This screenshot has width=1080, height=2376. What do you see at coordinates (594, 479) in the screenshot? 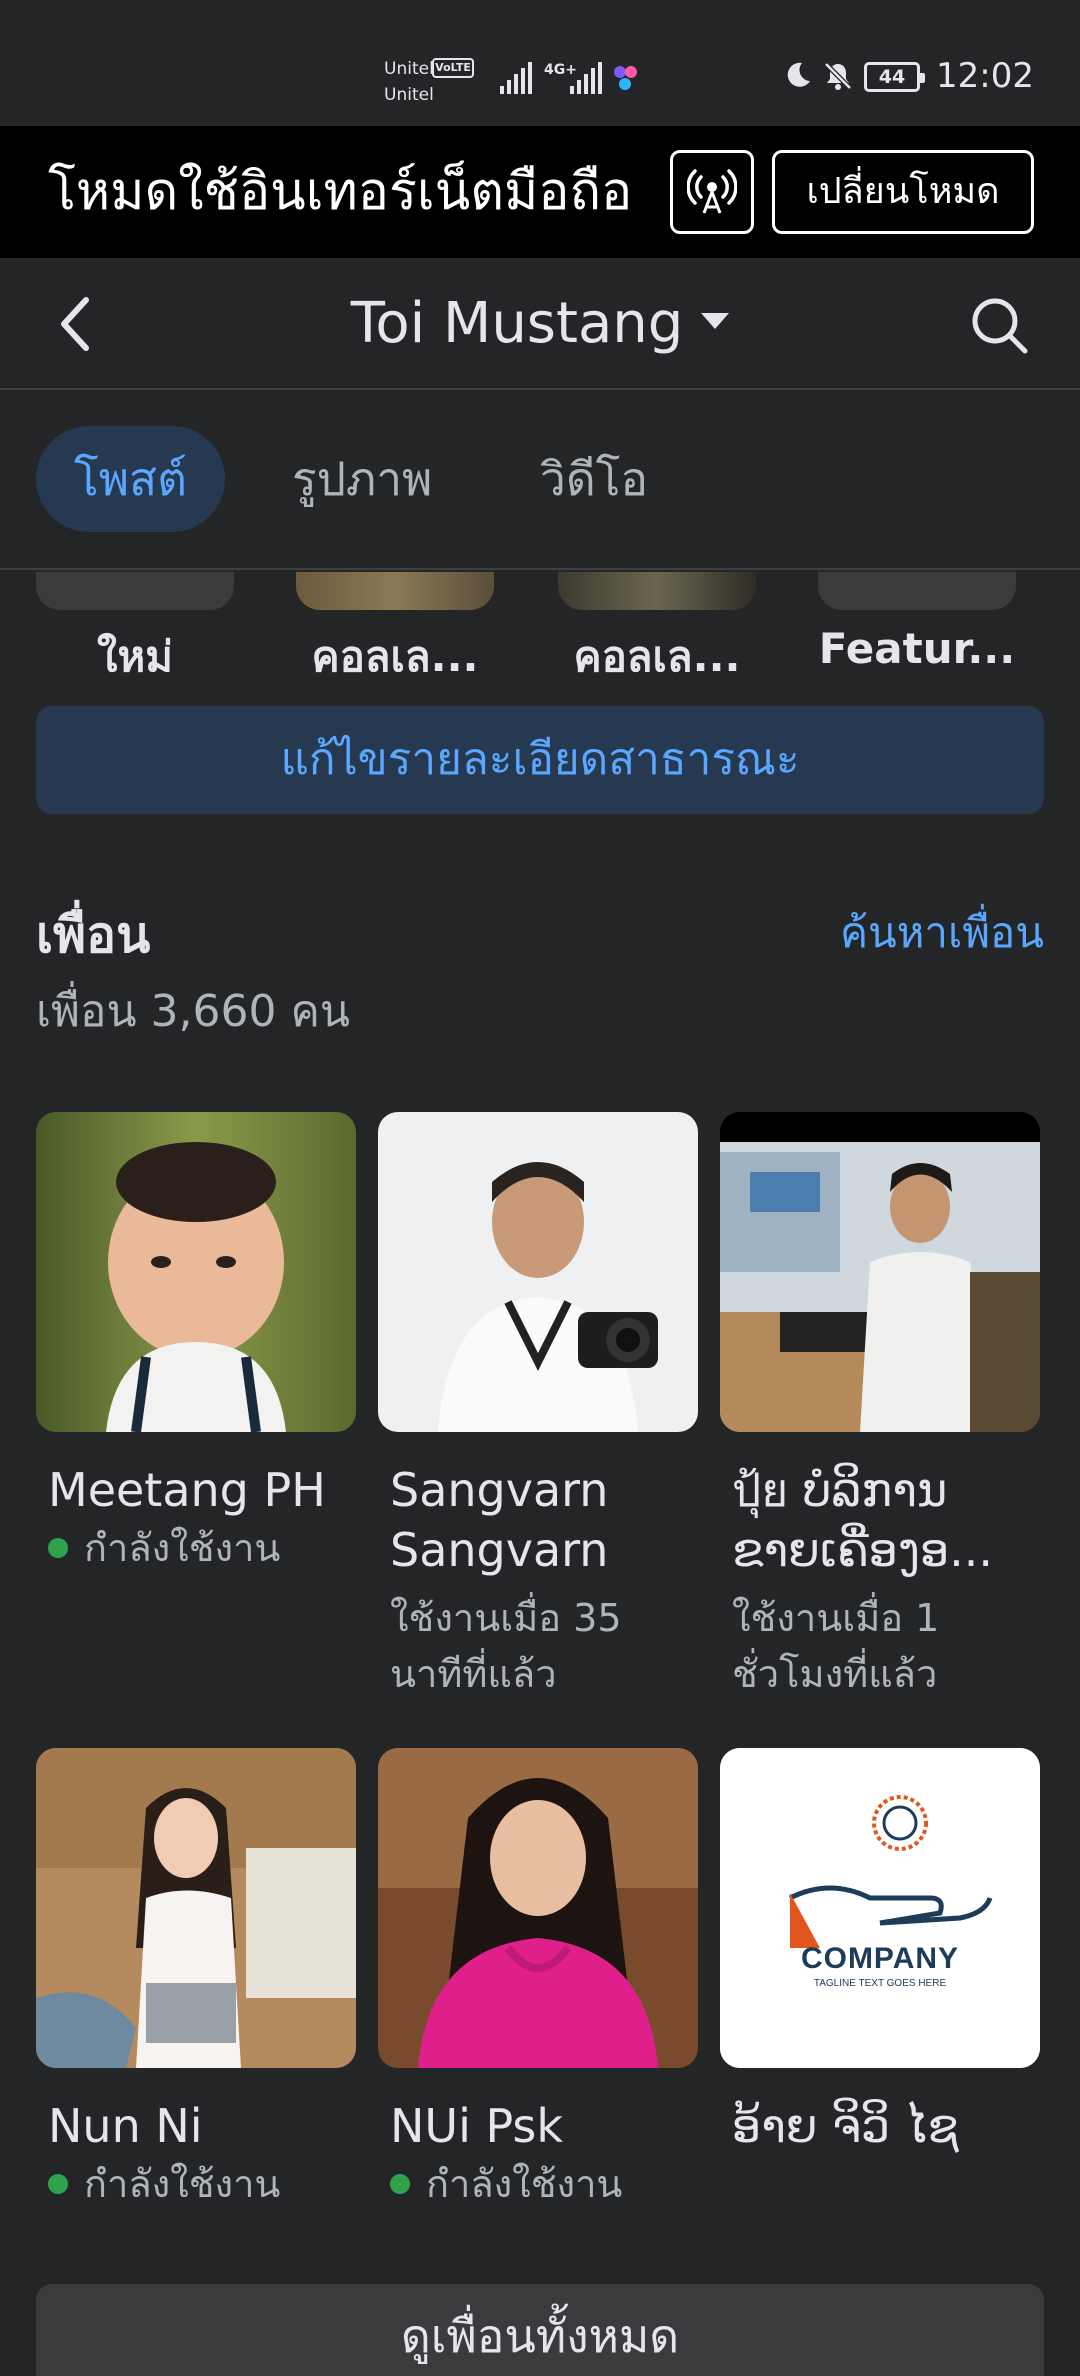
I see `tab-videos: วิดีโอ` at bounding box center [594, 479].